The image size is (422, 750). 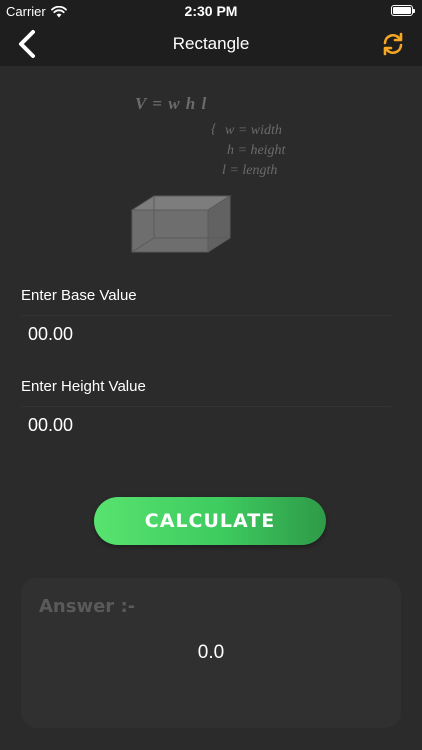 I want to click on rectangular-prism-icon, so click(x=181, y=224).